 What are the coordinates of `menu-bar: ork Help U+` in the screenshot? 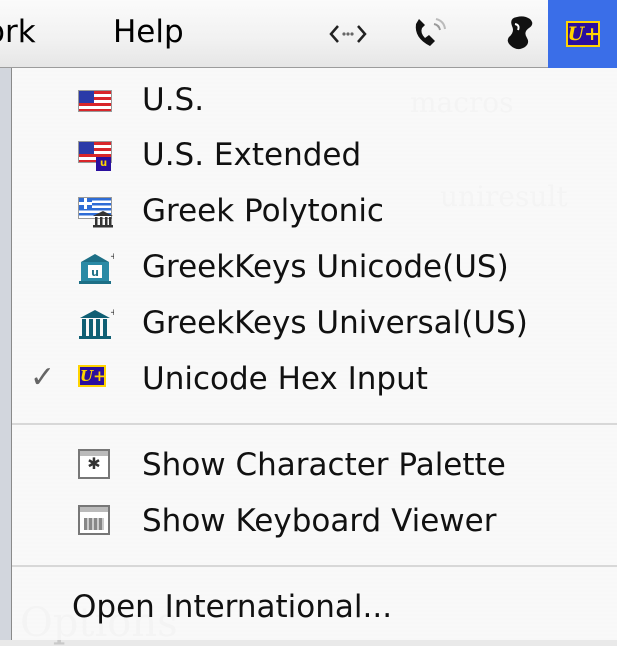 It's located at (308, 34).